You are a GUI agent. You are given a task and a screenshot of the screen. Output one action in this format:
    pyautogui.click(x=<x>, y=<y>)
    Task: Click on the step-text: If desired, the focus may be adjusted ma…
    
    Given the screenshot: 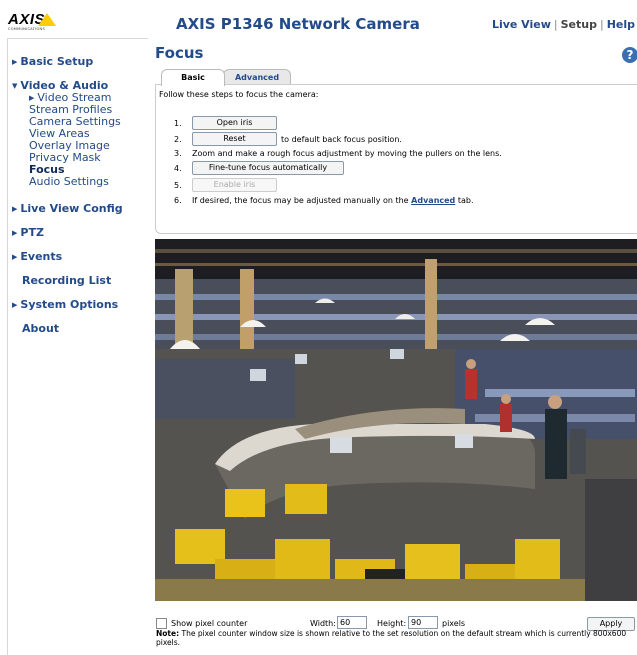 What is the action you would take?
    pyautogui.click(x=333, y=200)
    